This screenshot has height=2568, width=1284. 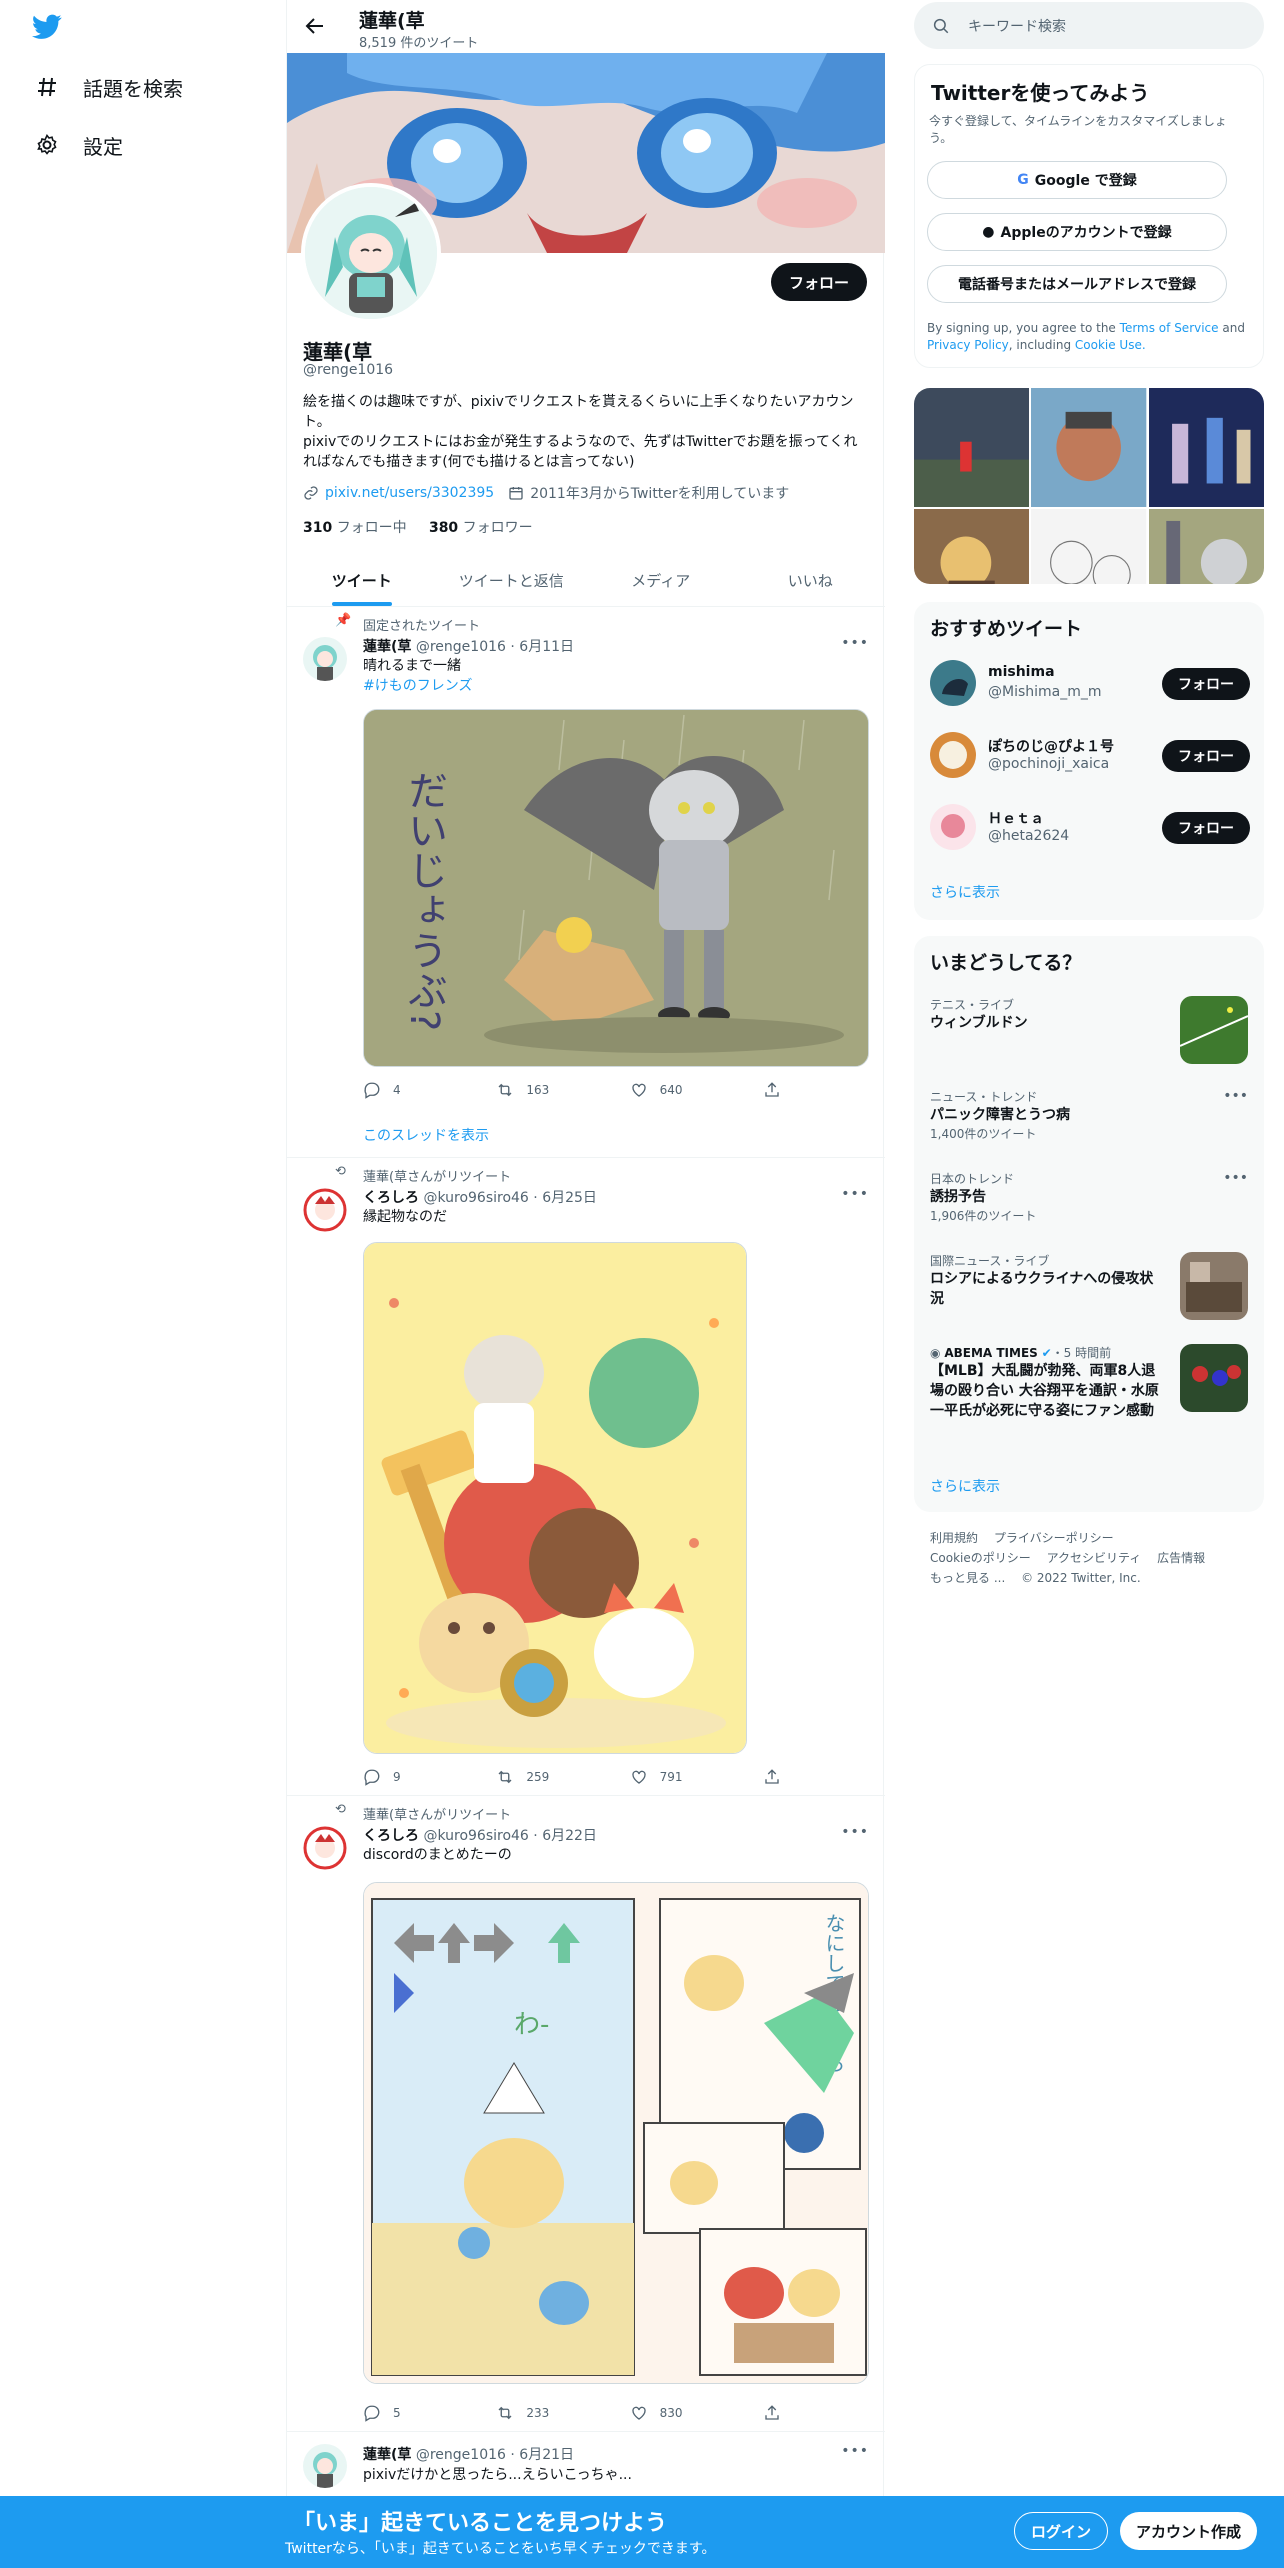 What do you see at coordinates (1090, 830) in the screenshot?
I see `recommend-user: Ｈｅｔａ @heta2624 フォロー` at bounding box center [1090, 830].